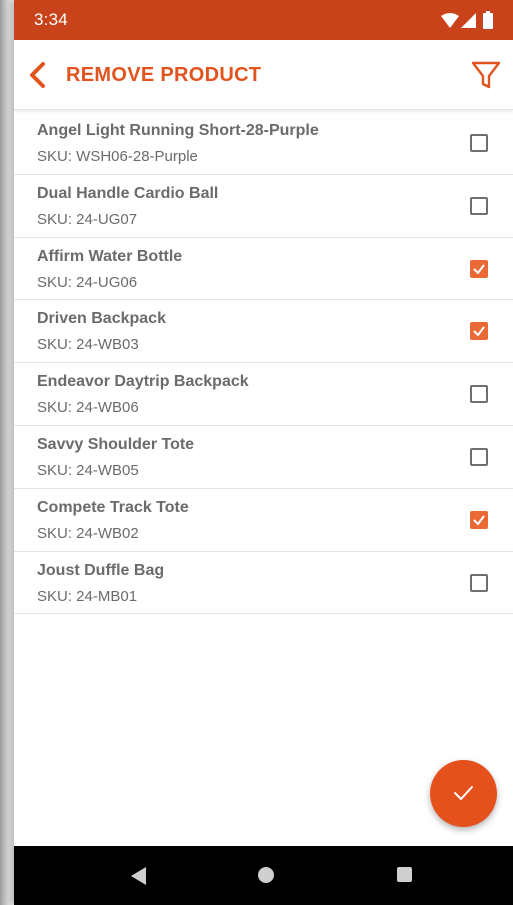 This screenshot has height=905, width=513. What do you see at coordinates (51, 19) in the screenshot?
I see `status-time: 3:34` at bounding box center [51, 19].